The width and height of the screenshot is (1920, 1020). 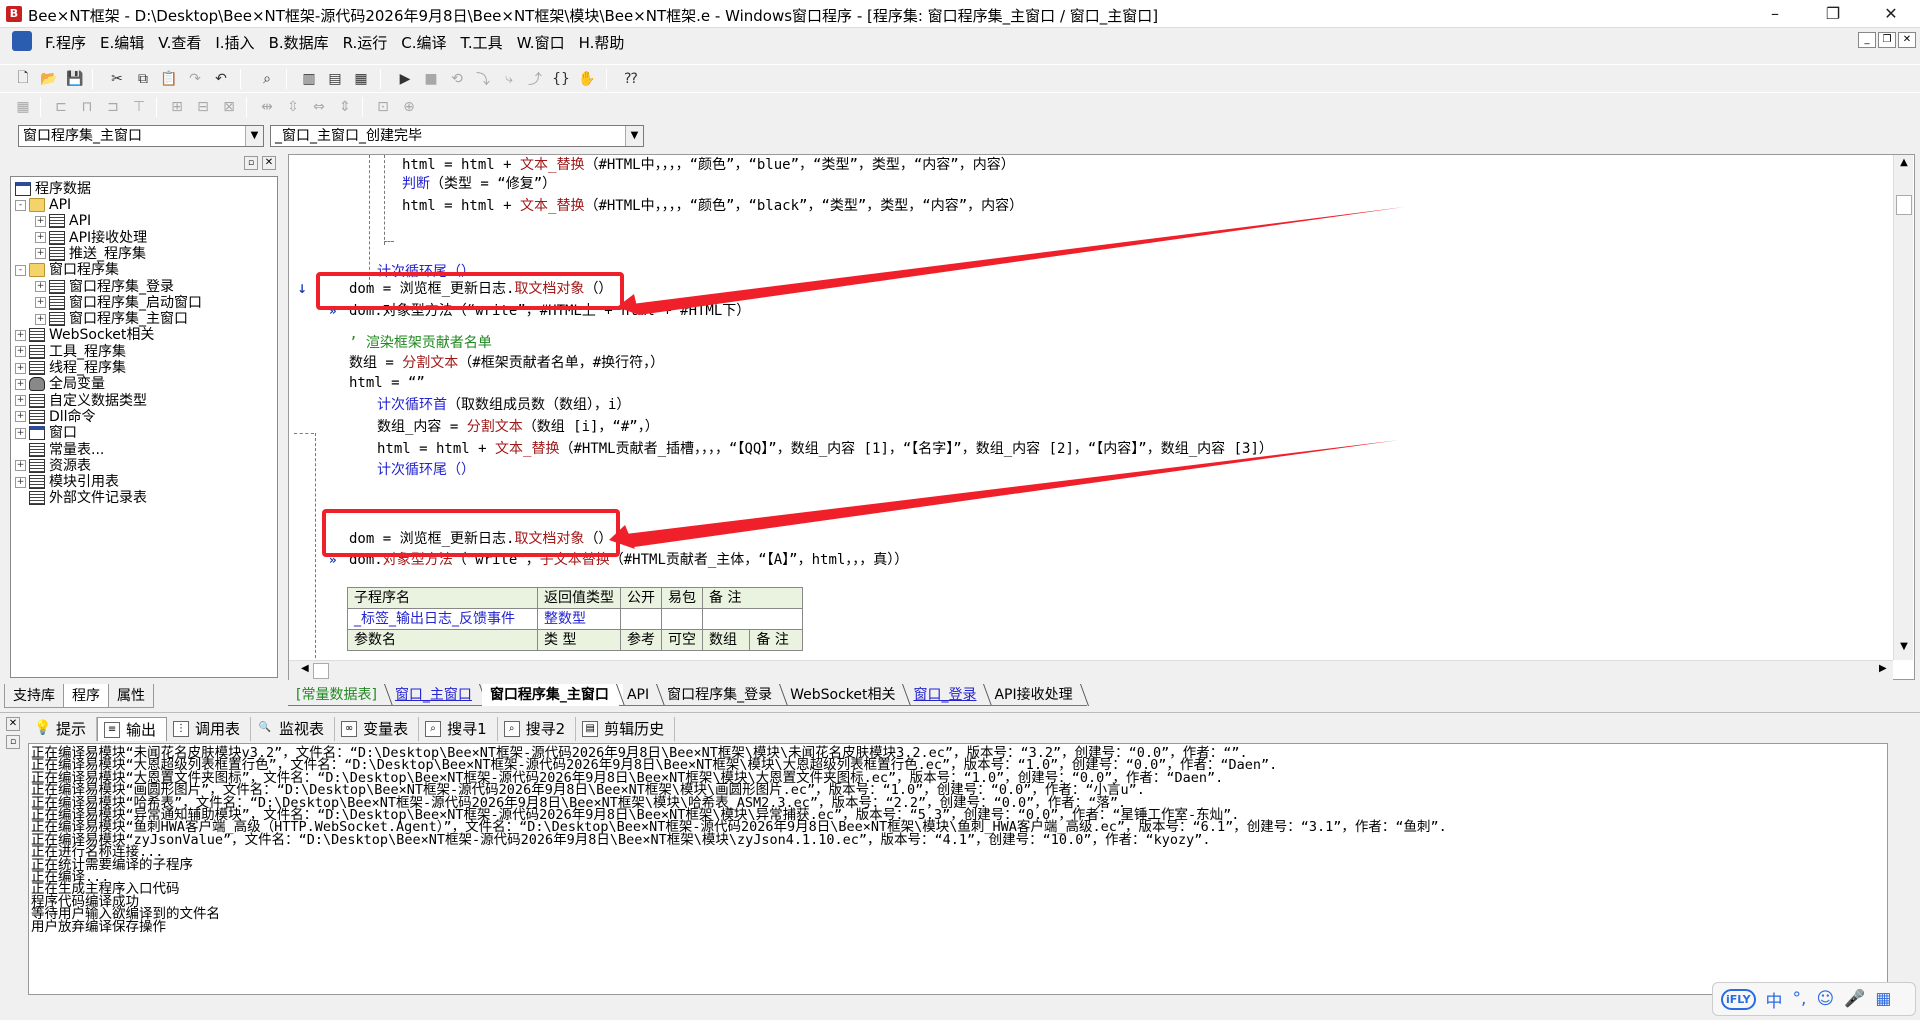 What do you see at coordinates (269, 163) in the screenshot?
I see `panel-close-icon: ✕` at bounding box center [269, 163].